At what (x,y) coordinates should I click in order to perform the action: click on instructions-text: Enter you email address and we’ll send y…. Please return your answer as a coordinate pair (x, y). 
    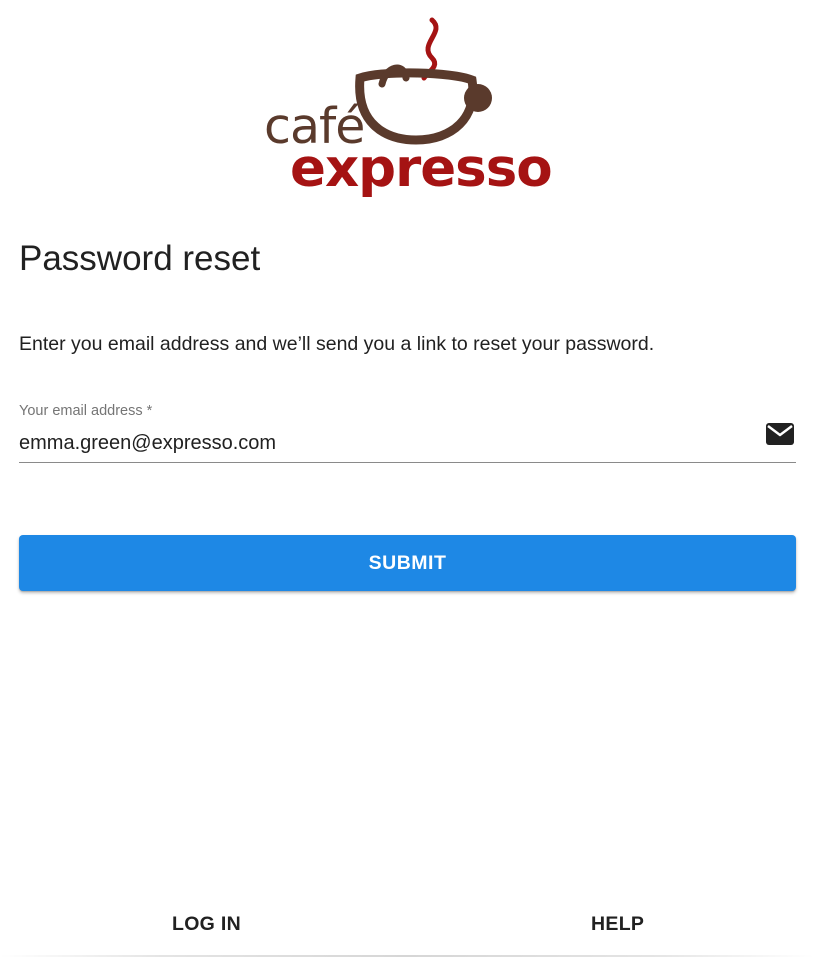
    Looking at the image, I should click on (337, 344).